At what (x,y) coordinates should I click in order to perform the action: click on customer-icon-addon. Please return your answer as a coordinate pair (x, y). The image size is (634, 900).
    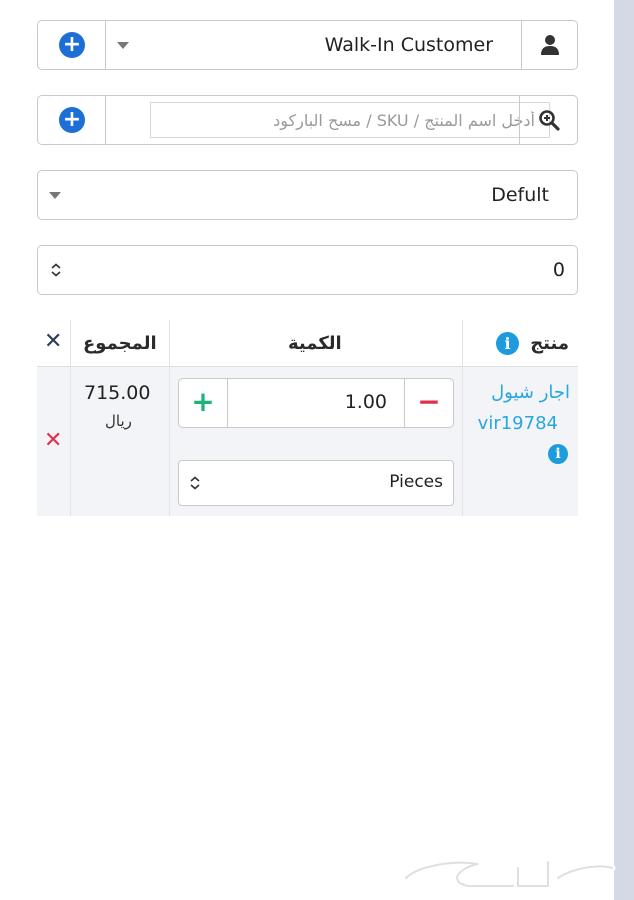
    Looking at the image, I should click on (549, 45).